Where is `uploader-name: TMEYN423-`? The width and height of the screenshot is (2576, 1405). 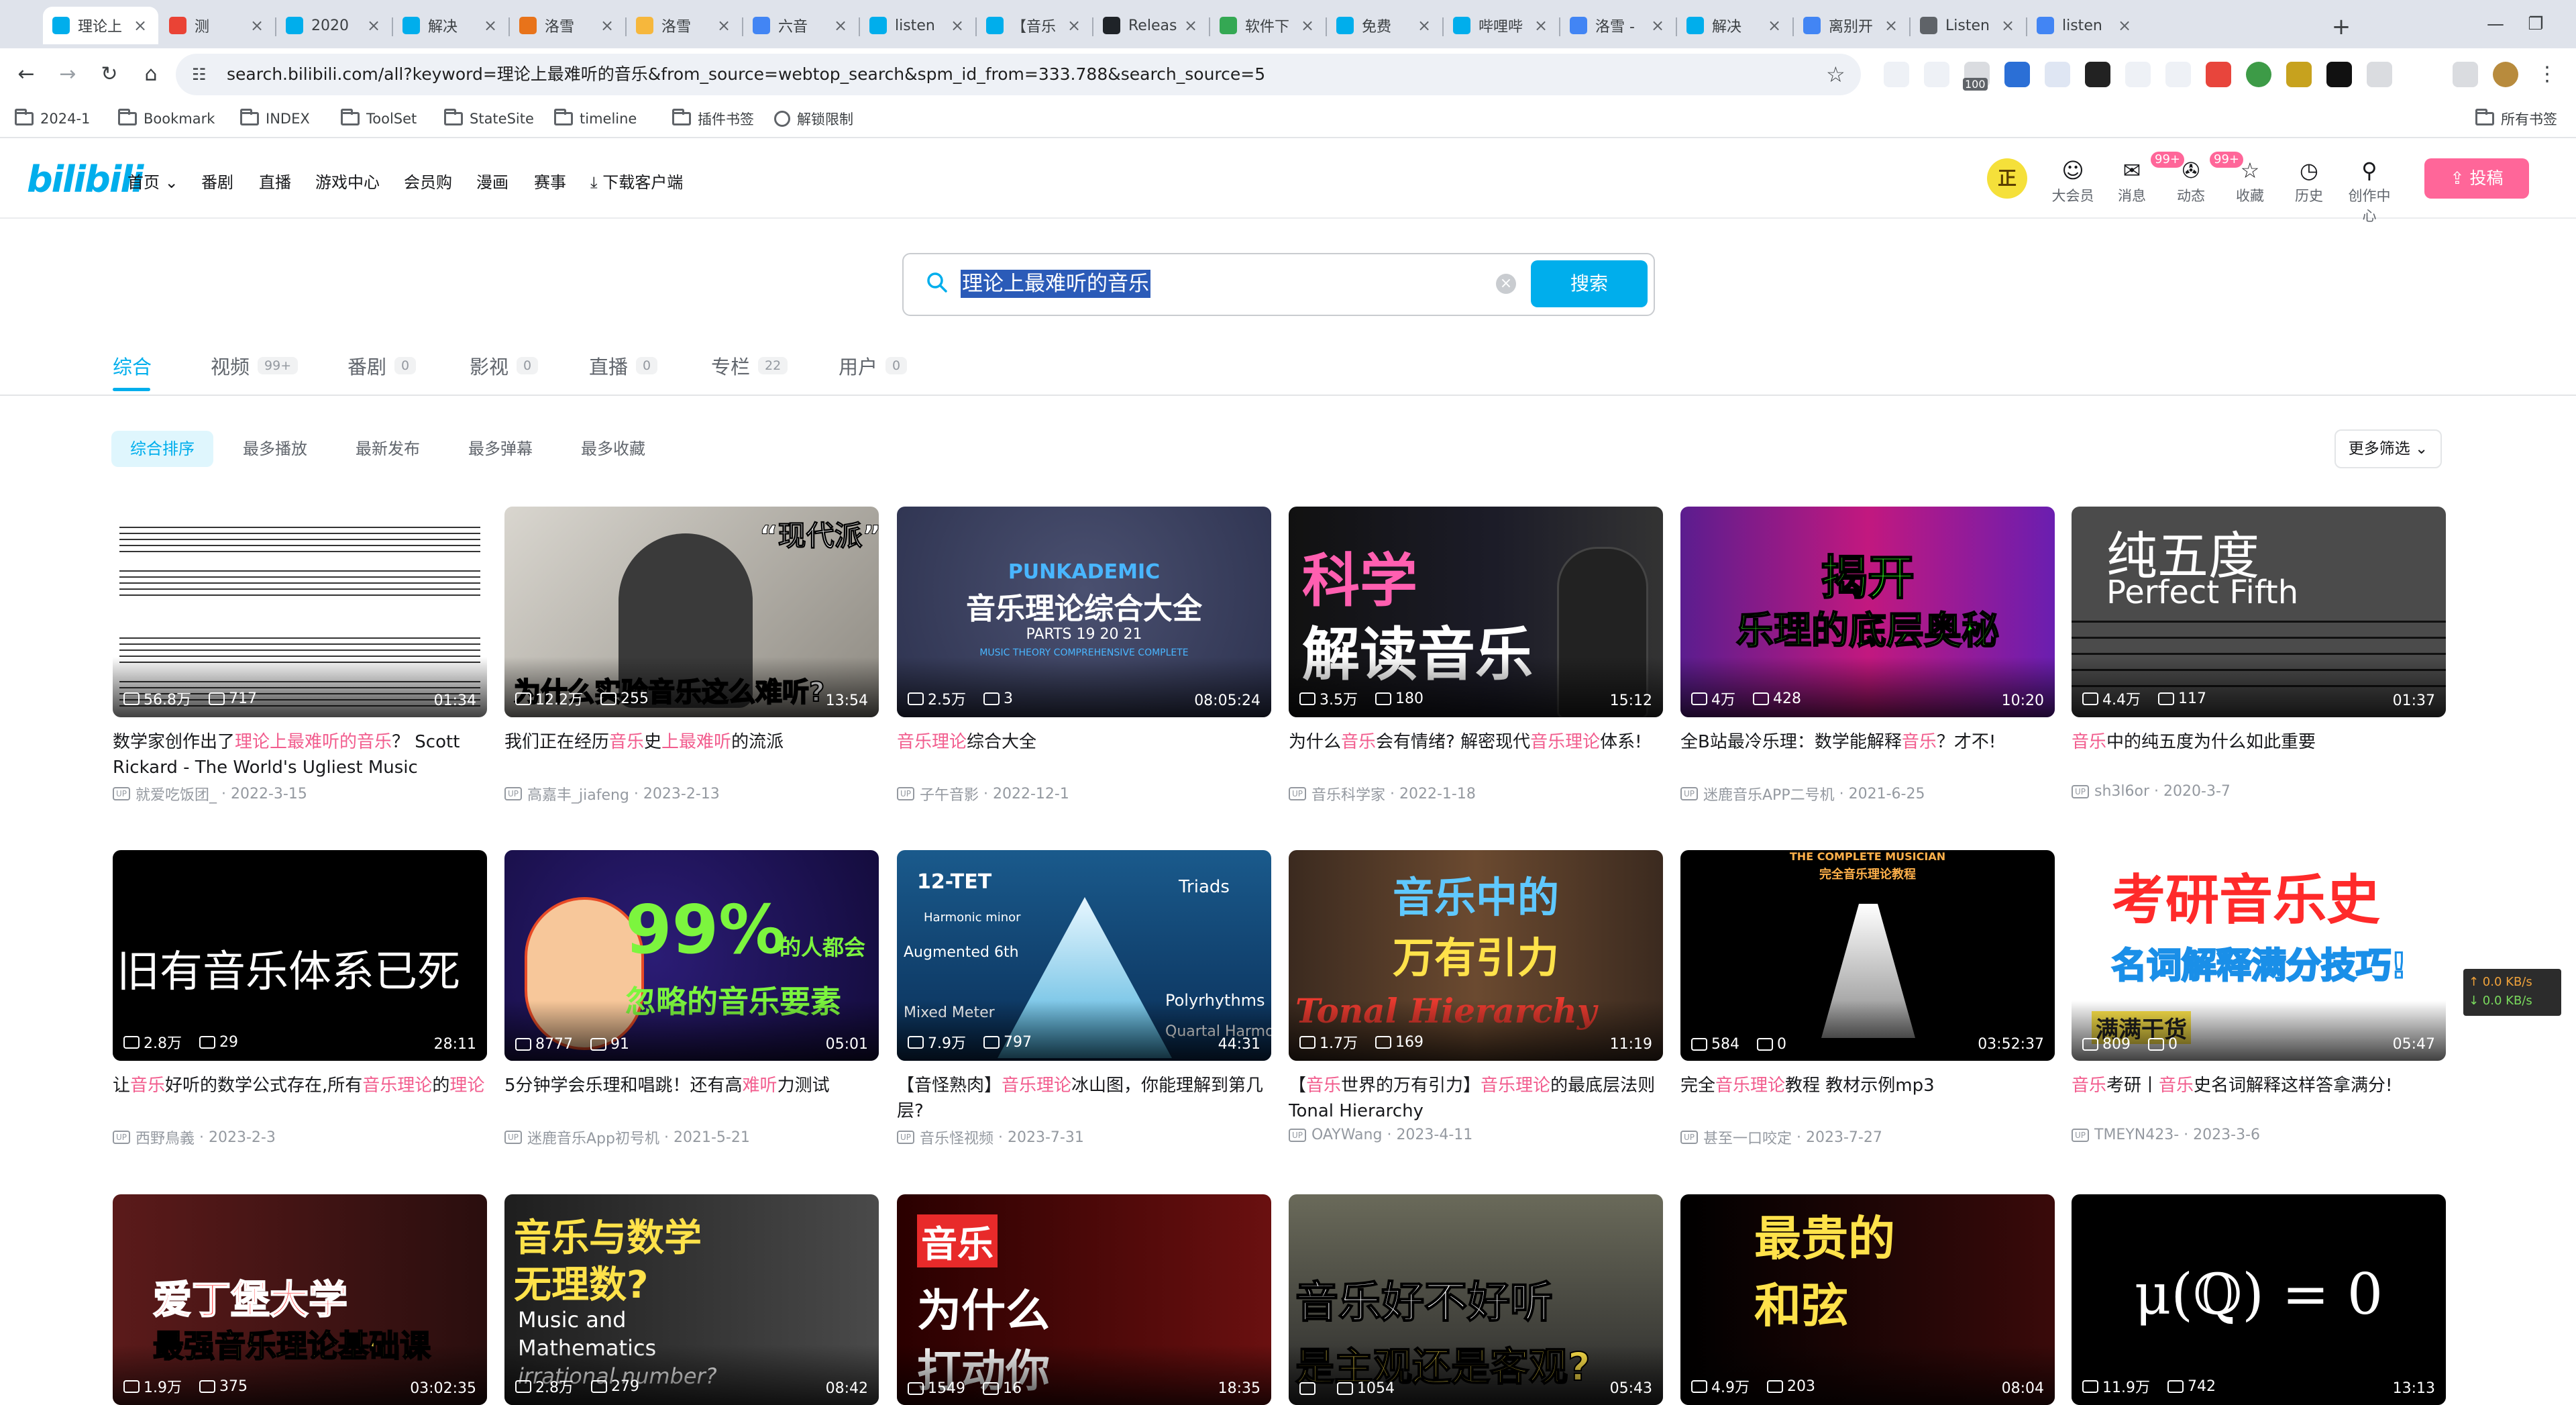 uploader-name: TMEYN423- is located at coordinates (2136, 1135).